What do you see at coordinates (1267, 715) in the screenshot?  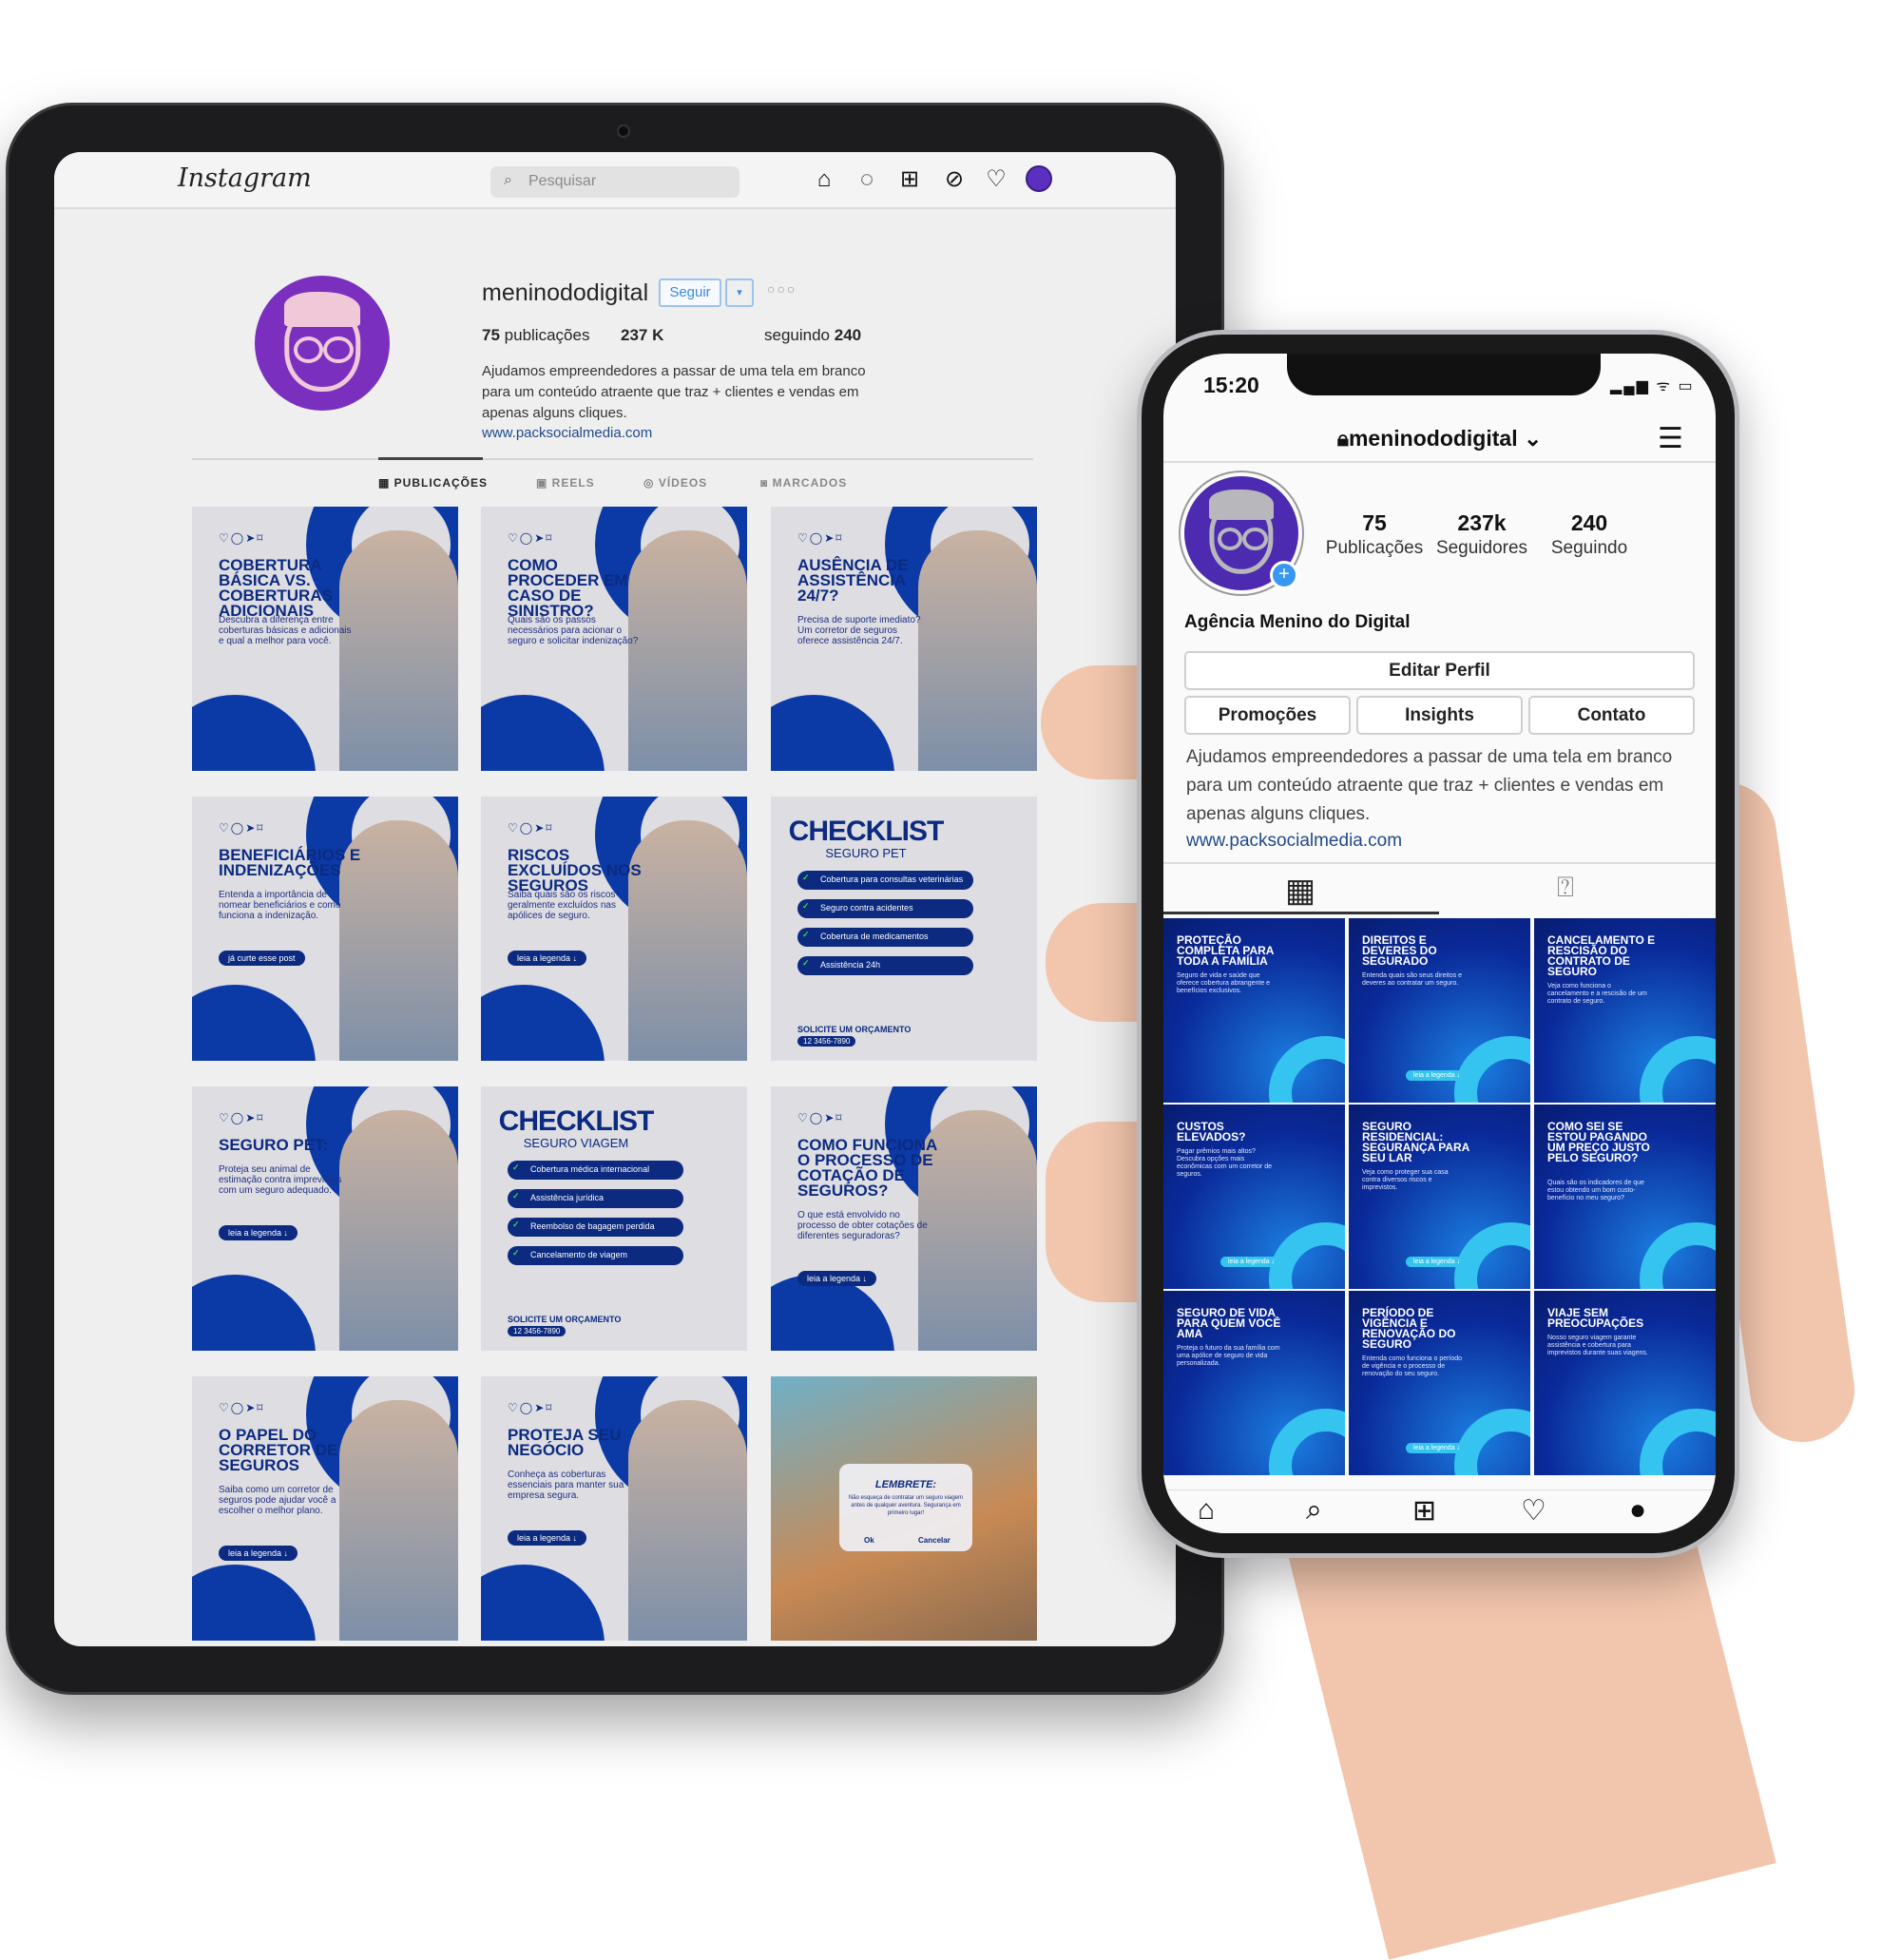 I see `promotions-button: Promoções` at bounding box center [1267, 715].